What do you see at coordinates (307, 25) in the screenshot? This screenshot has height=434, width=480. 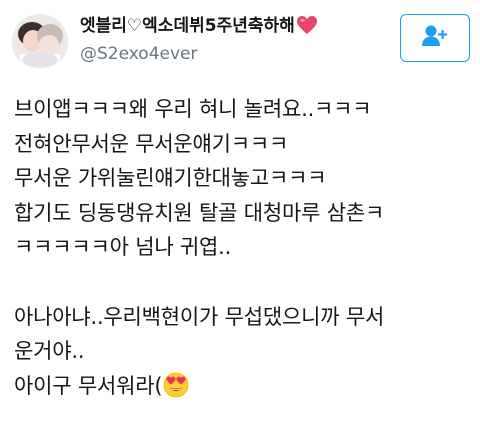 I see `red-heart-icon` at bounding box center [307, 25].